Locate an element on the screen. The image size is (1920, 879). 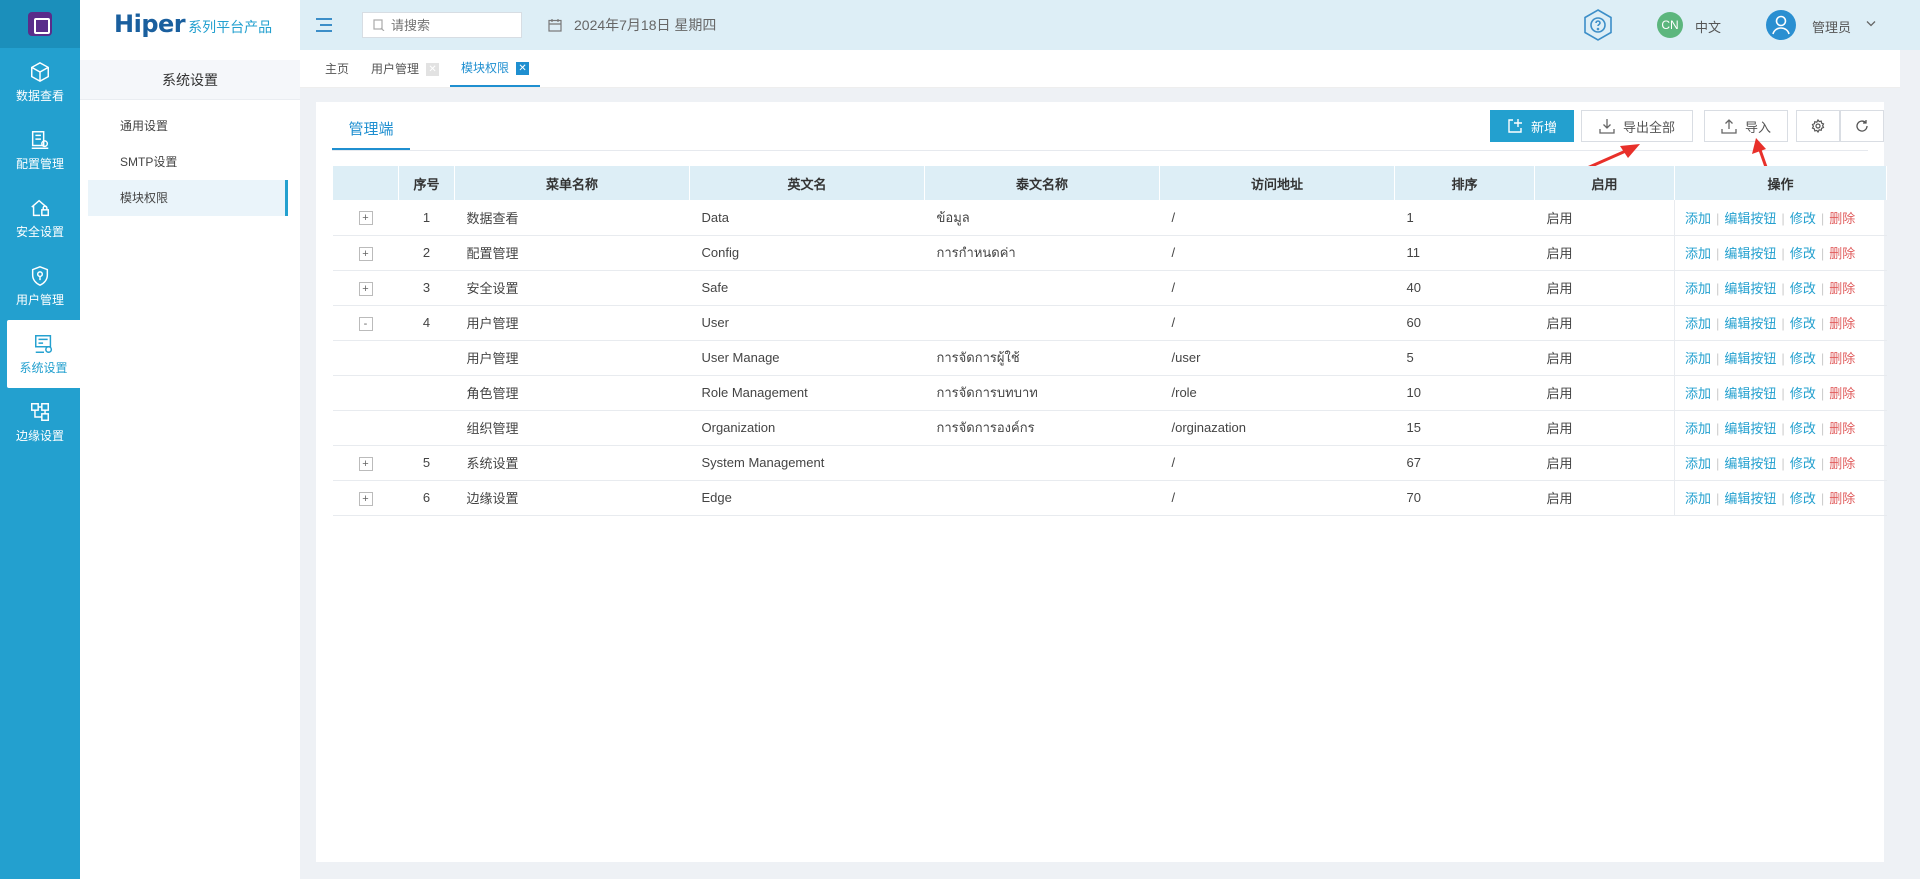
tab-home: 主页 is located at coordinates (337, 69).